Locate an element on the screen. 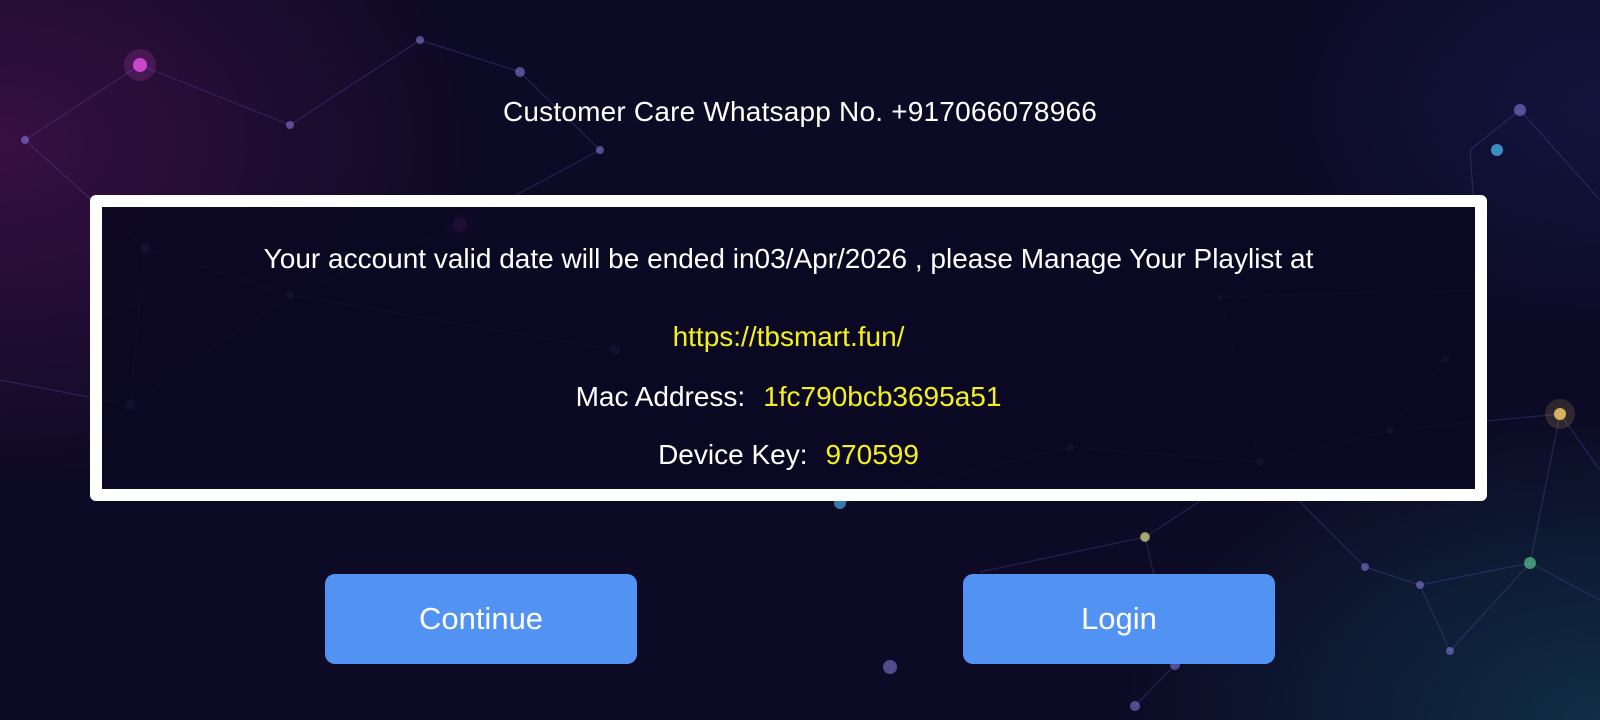 This screenshot has height=720, width=1600. continue-button: Continue is located at coordinates (481, 619).